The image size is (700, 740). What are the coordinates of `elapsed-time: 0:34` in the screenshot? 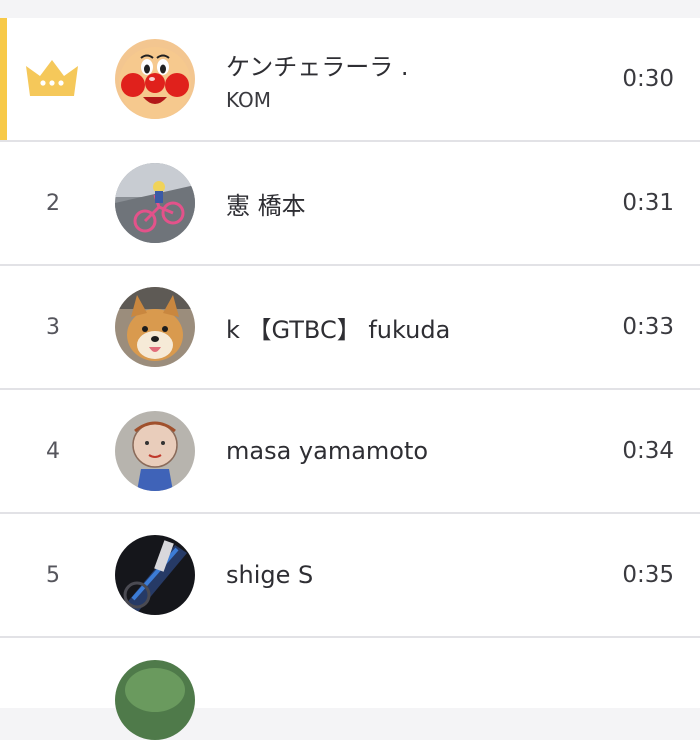 It's located at (648, 451).